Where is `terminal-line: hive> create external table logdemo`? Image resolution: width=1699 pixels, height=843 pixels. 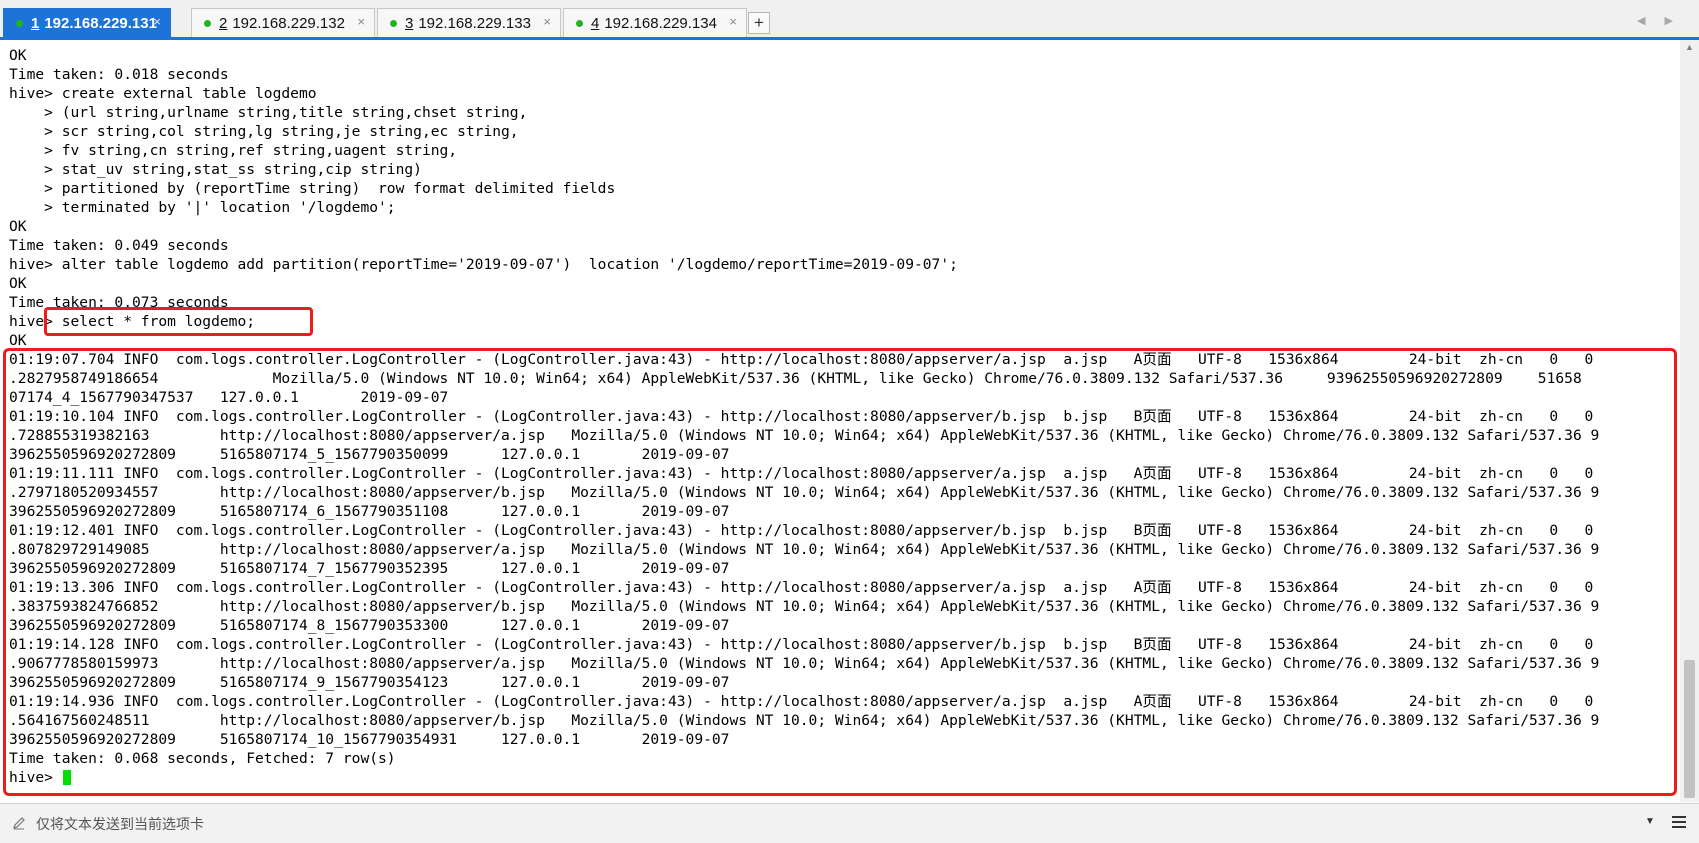
terminal-line: hive> create external table logdemo is located at coordinates (163, 93).